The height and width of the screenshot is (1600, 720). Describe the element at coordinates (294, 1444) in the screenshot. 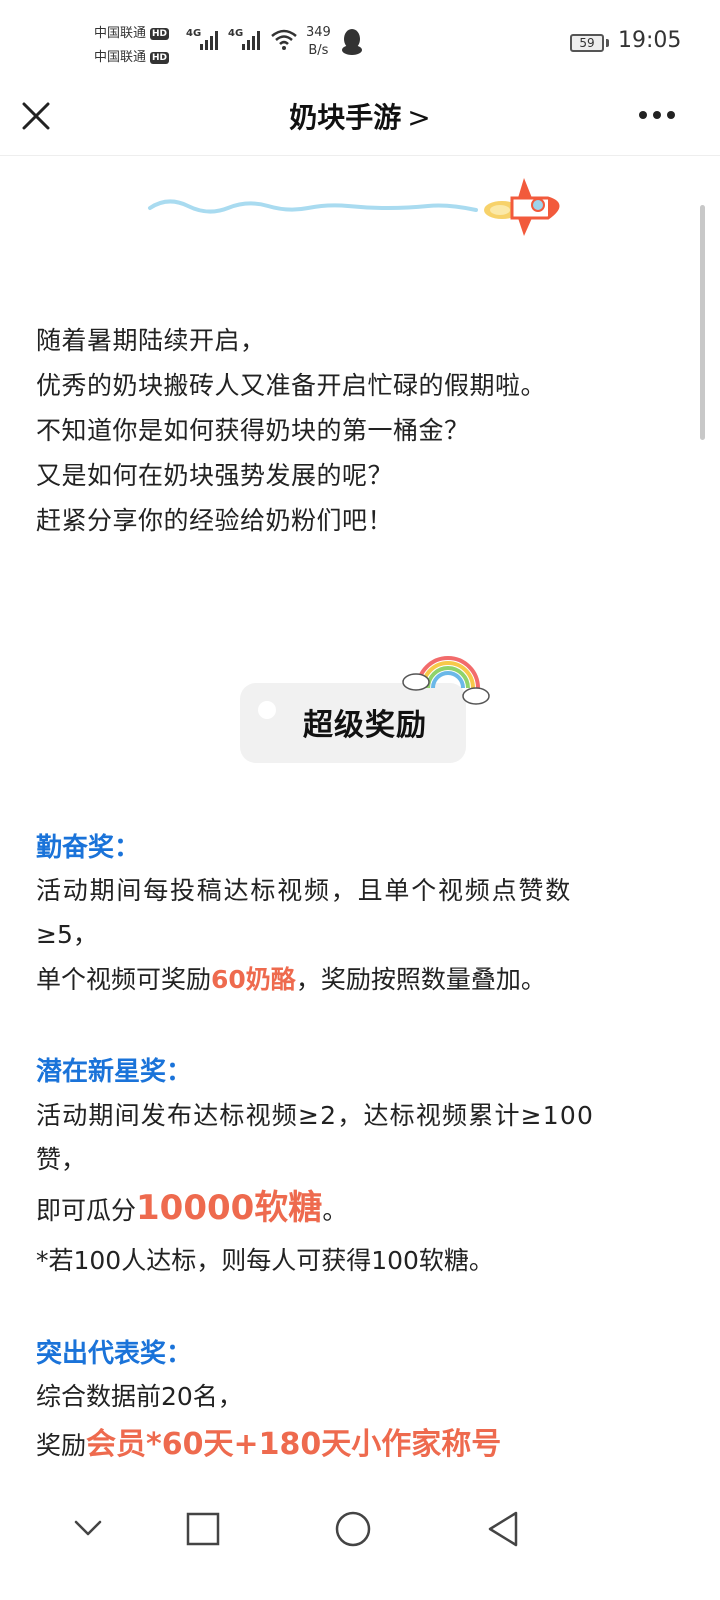

I see `reward-highlight: 会员*60天+180天小作家称号` at that location.